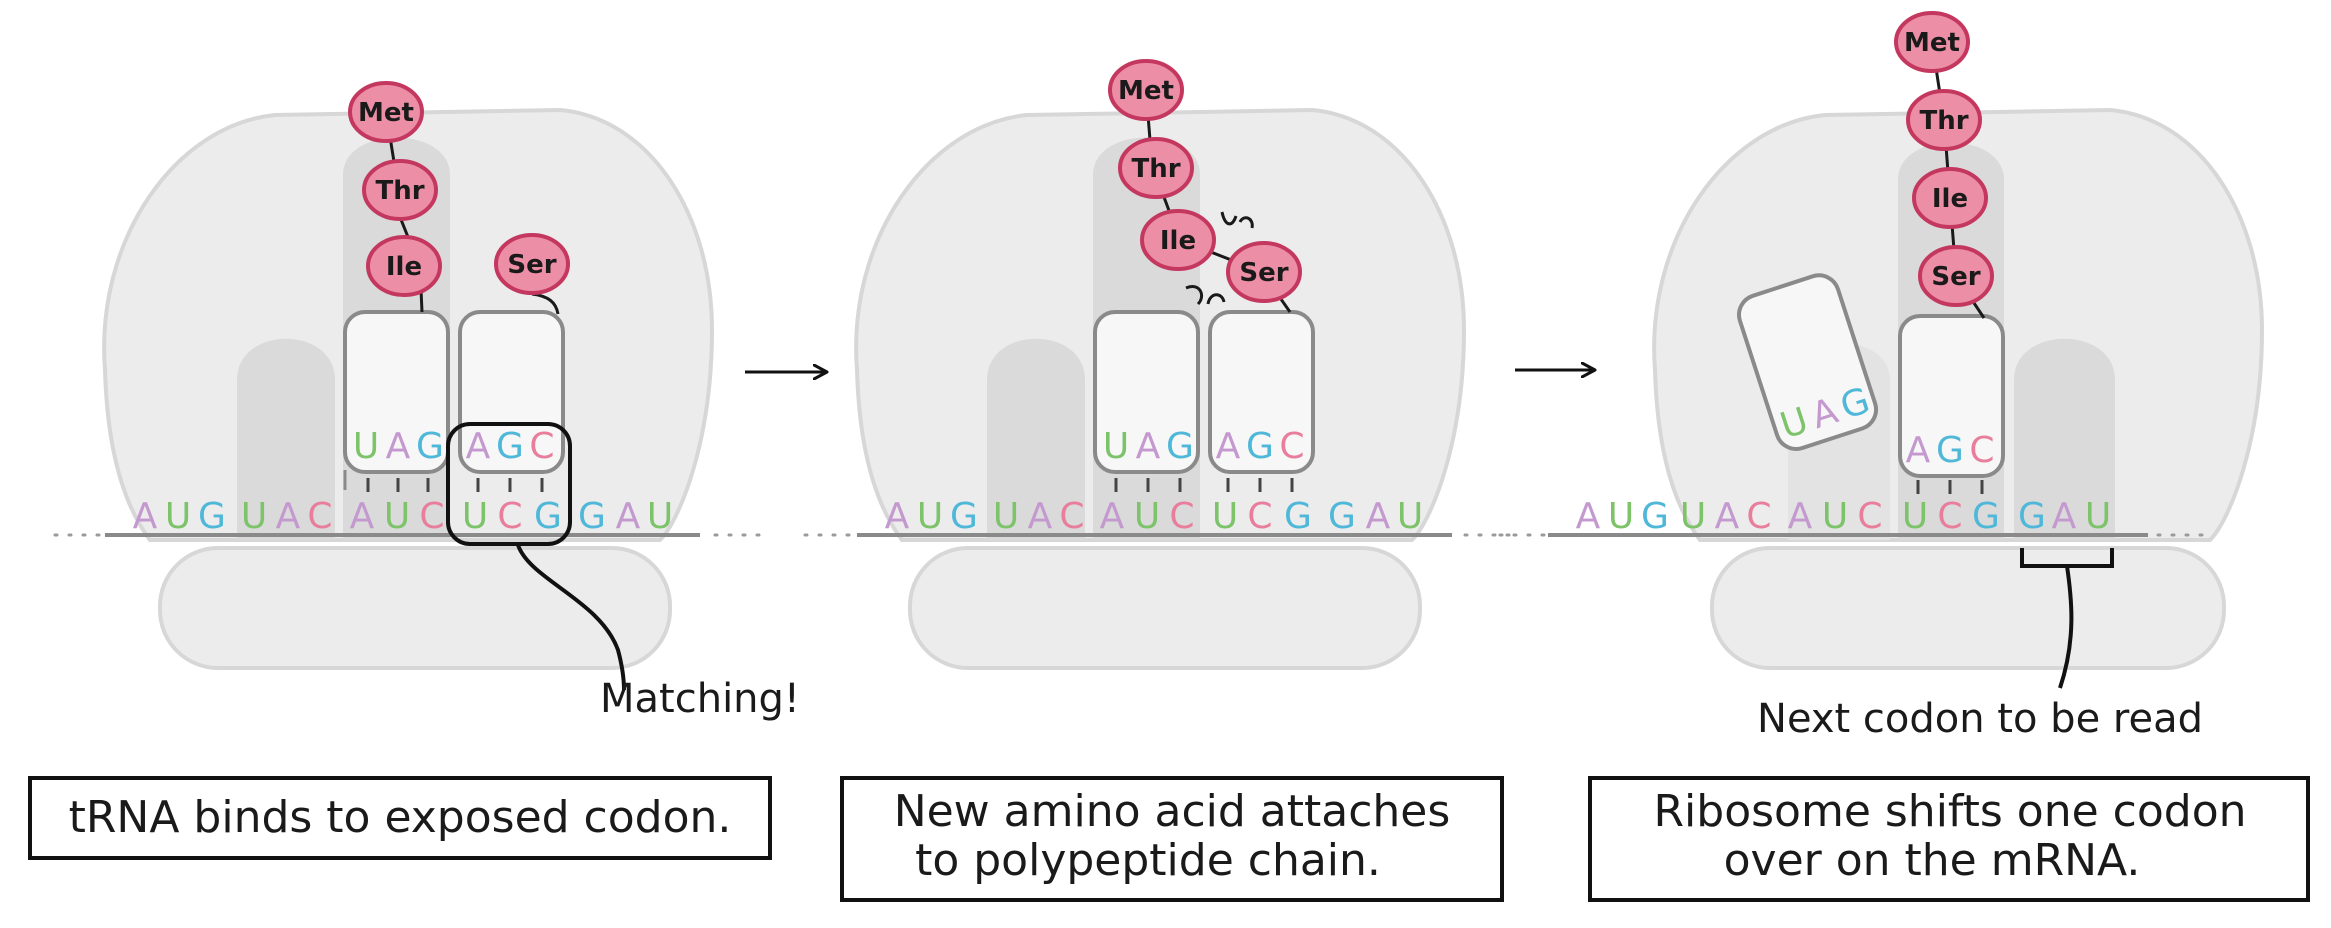 The height and width of the screenshot is (928, 2331). What do you see at coordinates (1148, 860) in the screenshot?
I see `caption-line: to polypeptide chain.` at bounding box center [1148, 860].